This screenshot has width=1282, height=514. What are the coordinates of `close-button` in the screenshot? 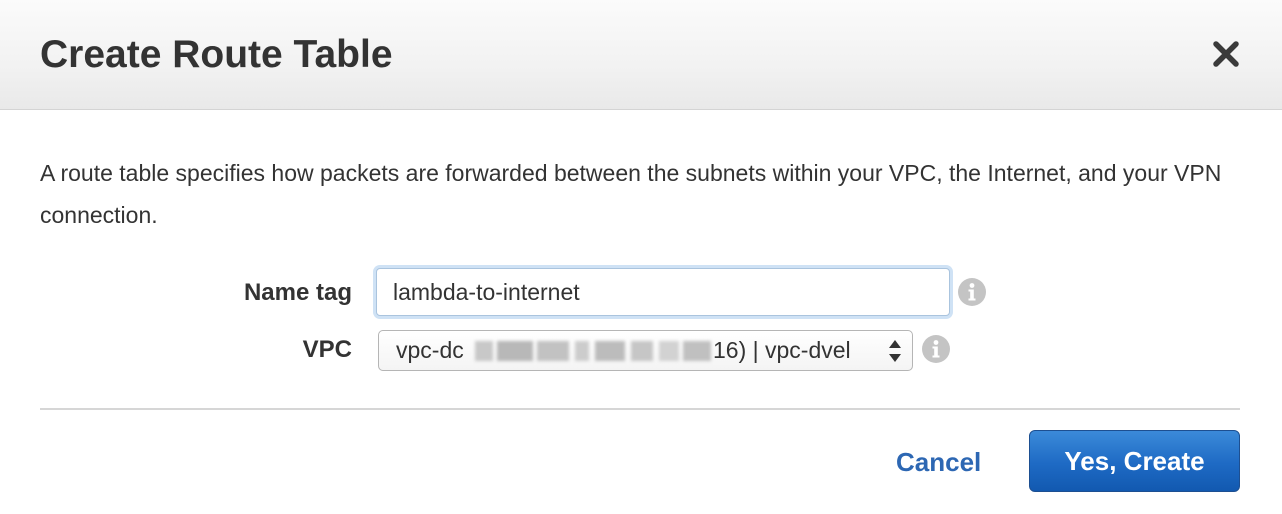 It's located at (1226, 54).